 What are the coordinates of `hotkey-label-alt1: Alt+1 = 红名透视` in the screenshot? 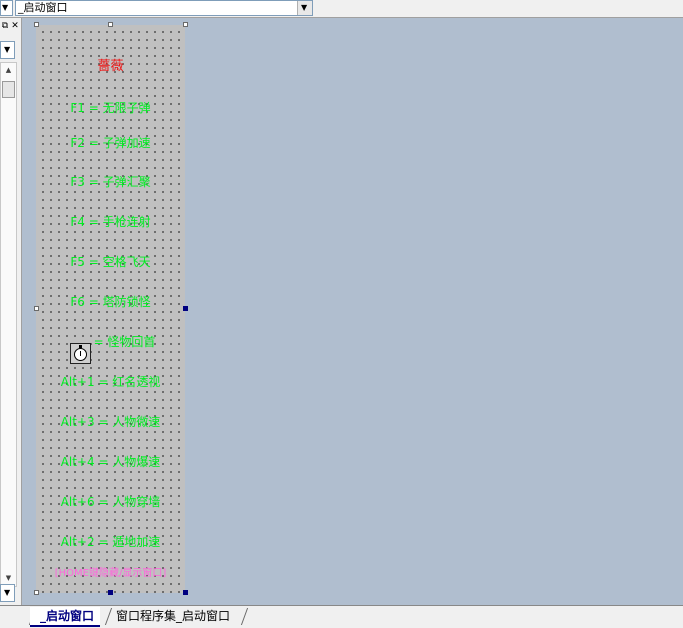 It's located at (110, 382).